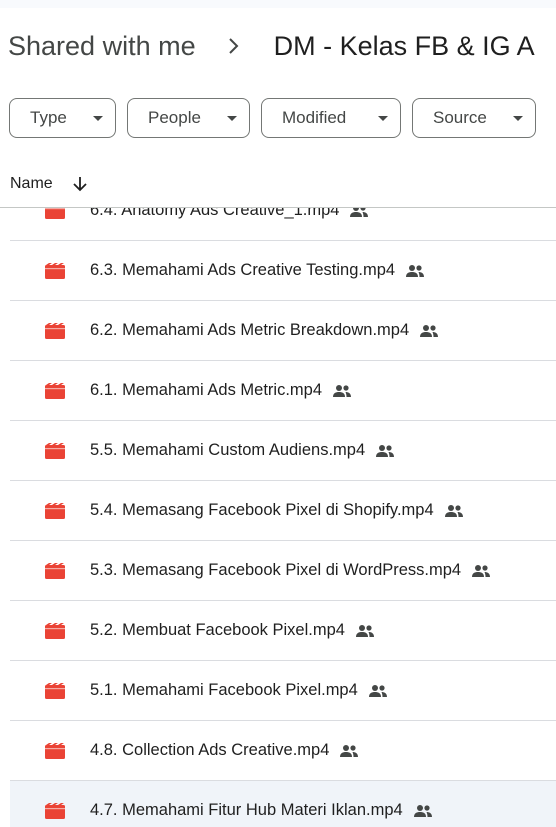 Image resolution: width=556 pixels, height=827 pixels. Describe the element at coordinates (314, 117) in the screenshot. I see `modified-filter-label: Modified` at that location.